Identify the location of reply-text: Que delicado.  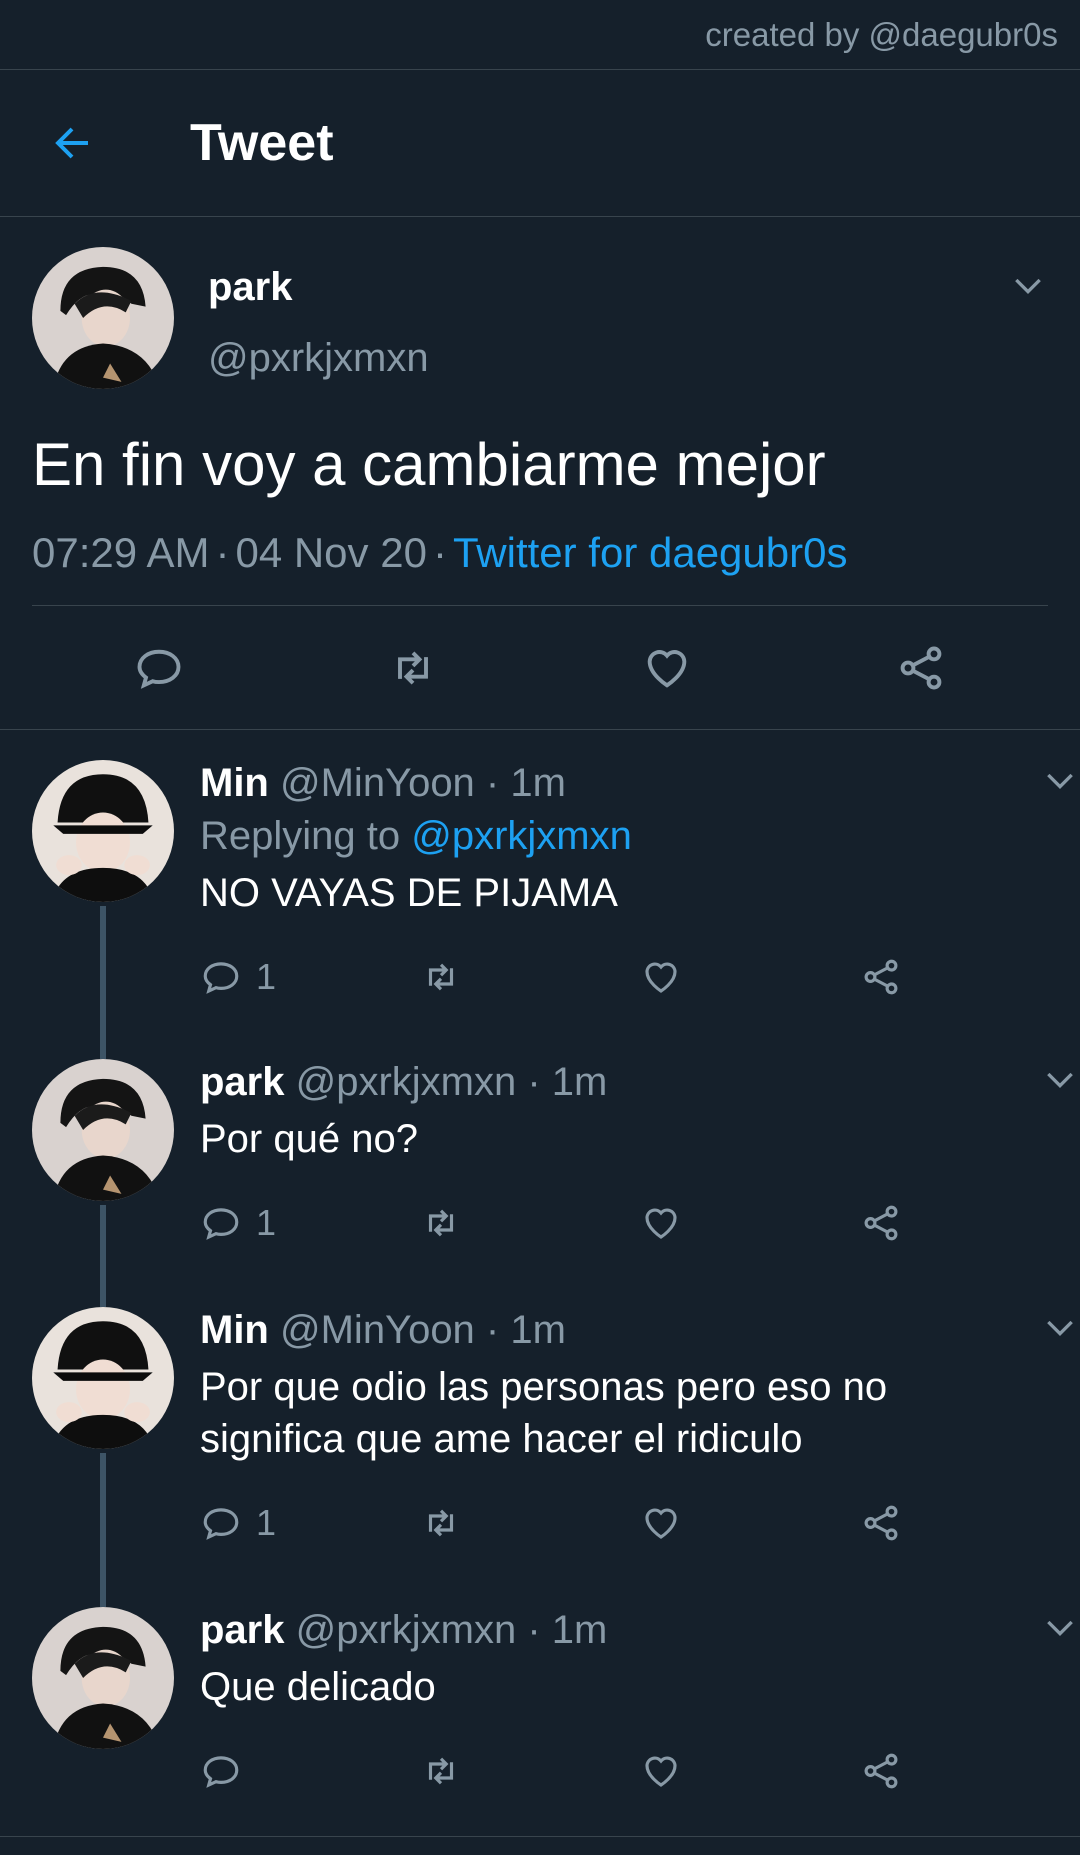
(318, 1687).